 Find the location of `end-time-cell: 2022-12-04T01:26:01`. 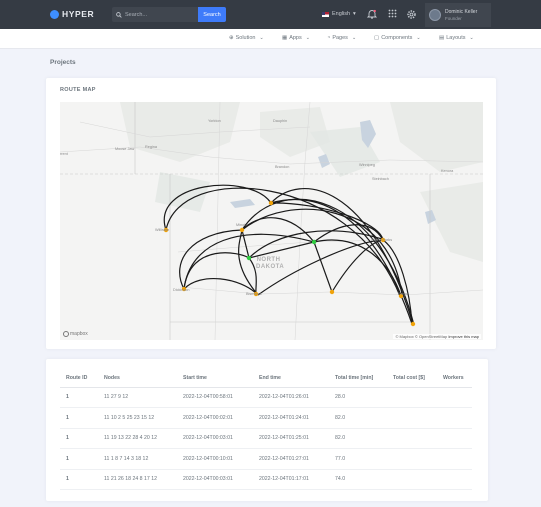

end-time-cell: 2022-12-04T01:26:01 is located at coordinates (291, 397).